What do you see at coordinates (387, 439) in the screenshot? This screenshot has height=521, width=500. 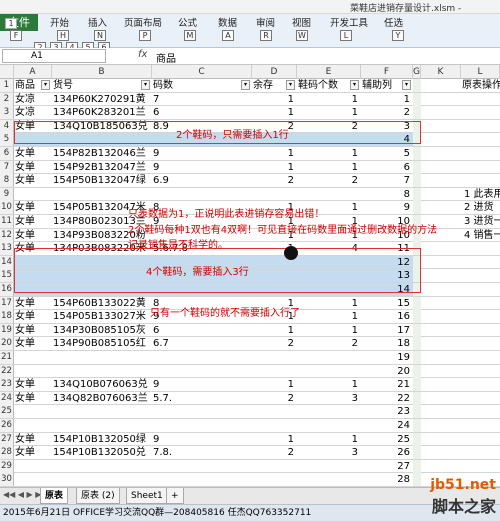 I see `cell-f: 25` at bounding box center [387, 439].